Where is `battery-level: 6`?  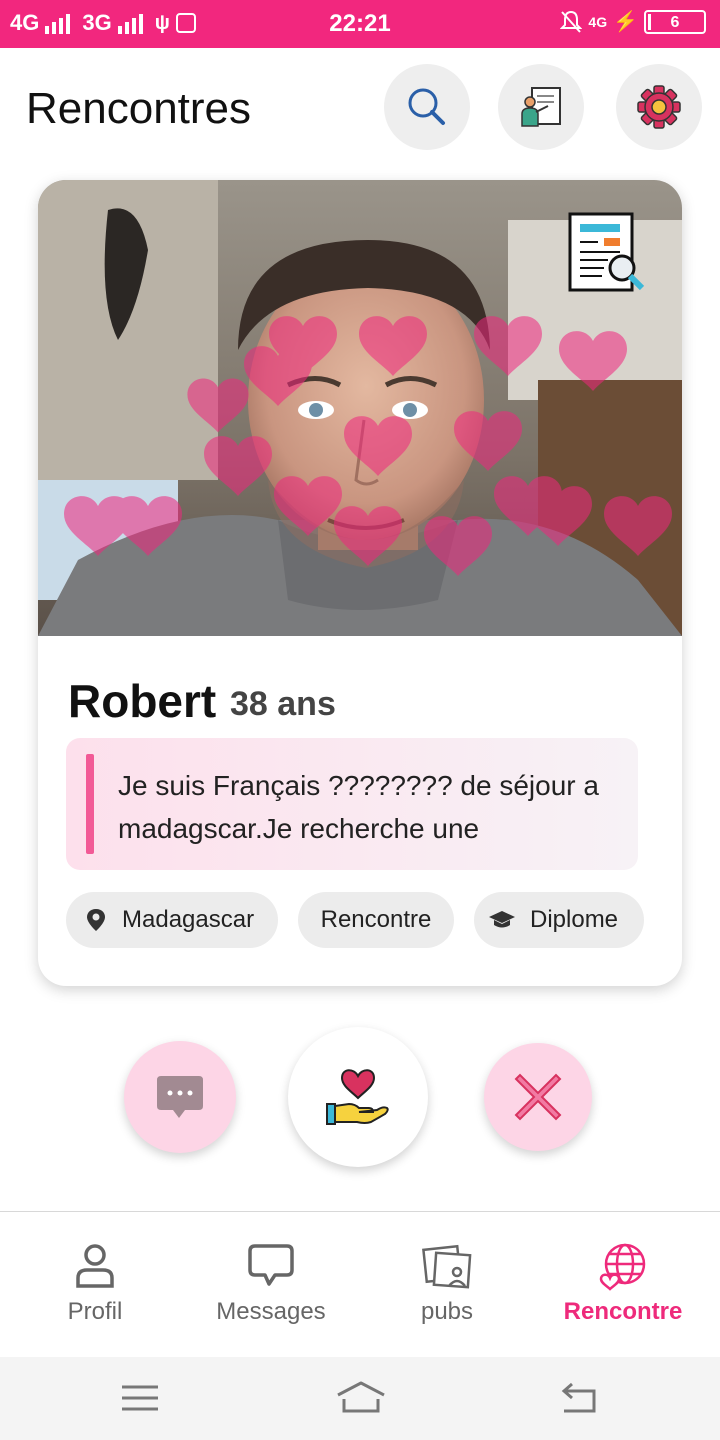
battery-level: 6 is located at coordinates (675, 22).